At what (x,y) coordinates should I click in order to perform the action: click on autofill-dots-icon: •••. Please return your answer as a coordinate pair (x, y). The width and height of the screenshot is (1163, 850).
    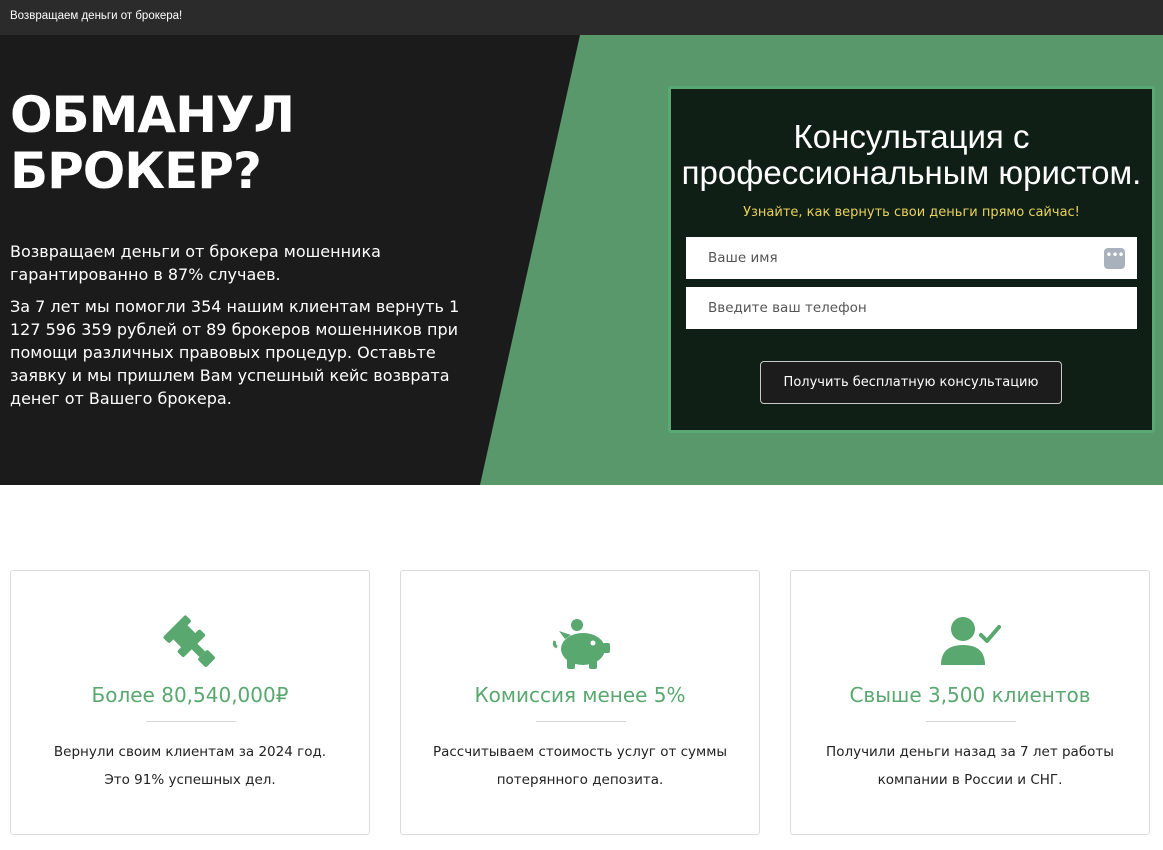
    Looking at the image, I should click on (1114, 258).